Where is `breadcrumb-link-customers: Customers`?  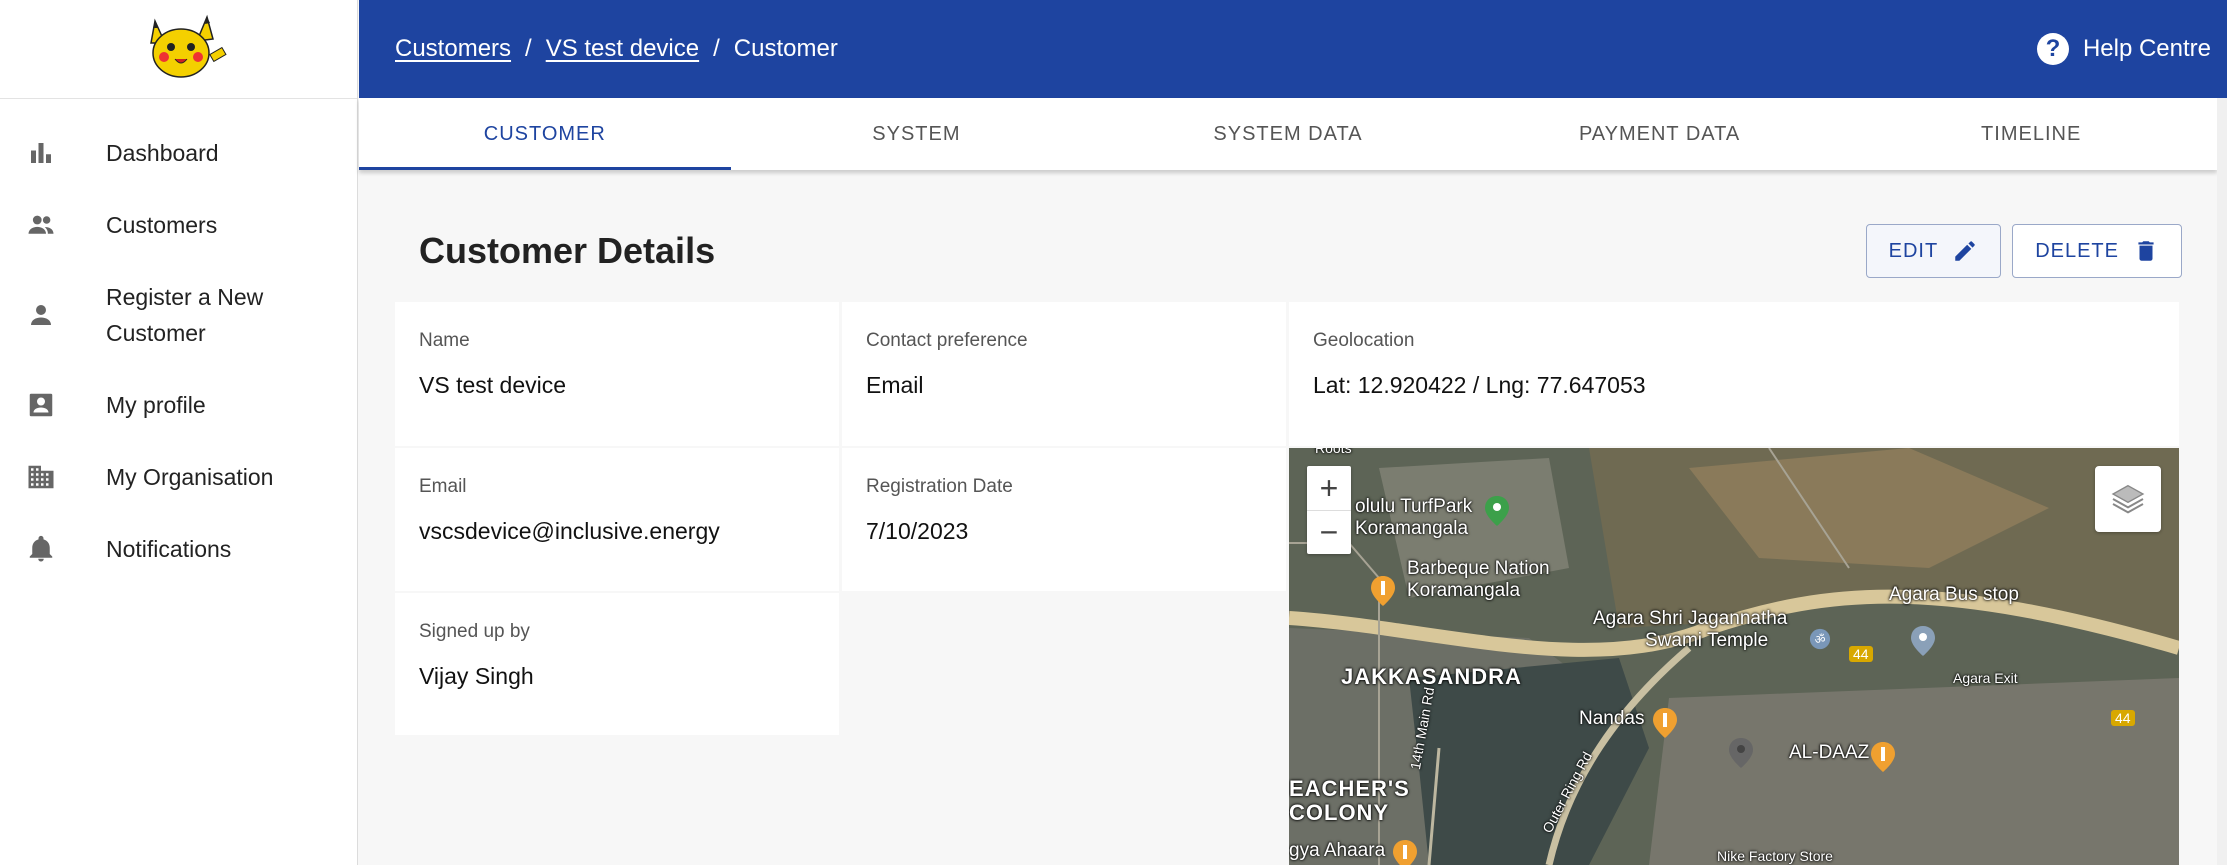 breadcrumb-link-customers: Customers is located at coordinates (453, 49).